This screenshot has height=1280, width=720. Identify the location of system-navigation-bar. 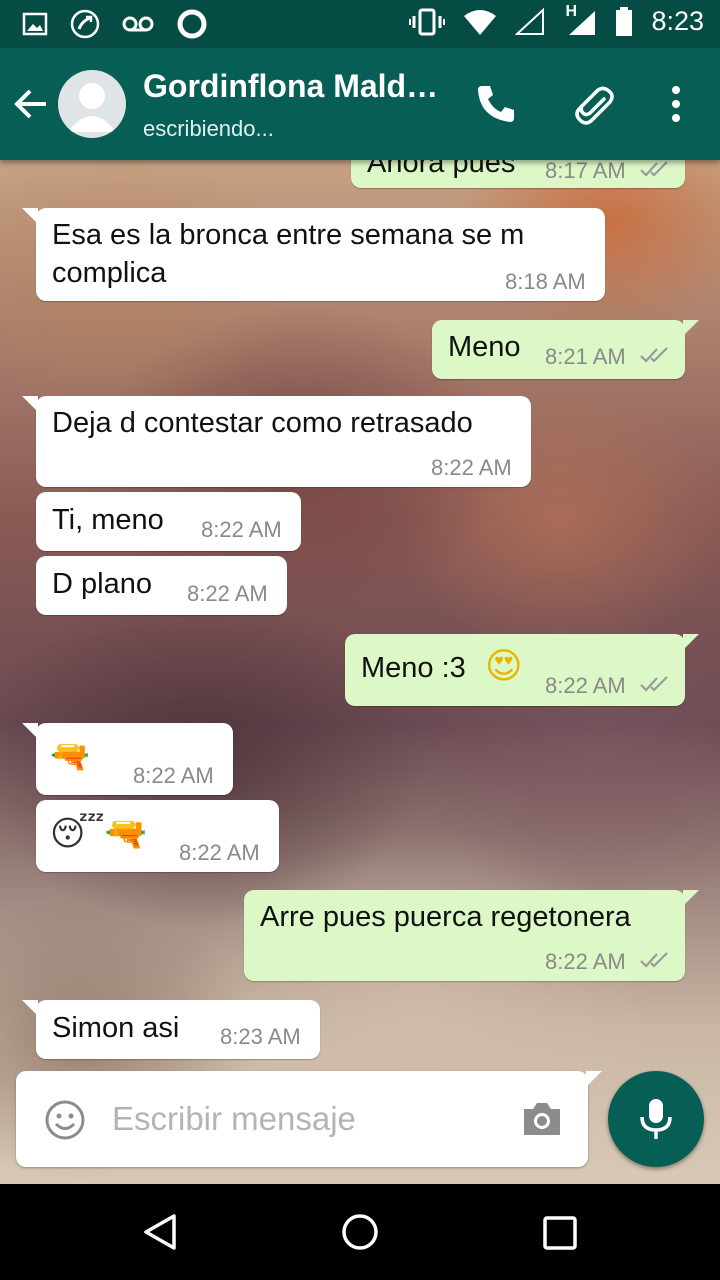
(360, 1232).